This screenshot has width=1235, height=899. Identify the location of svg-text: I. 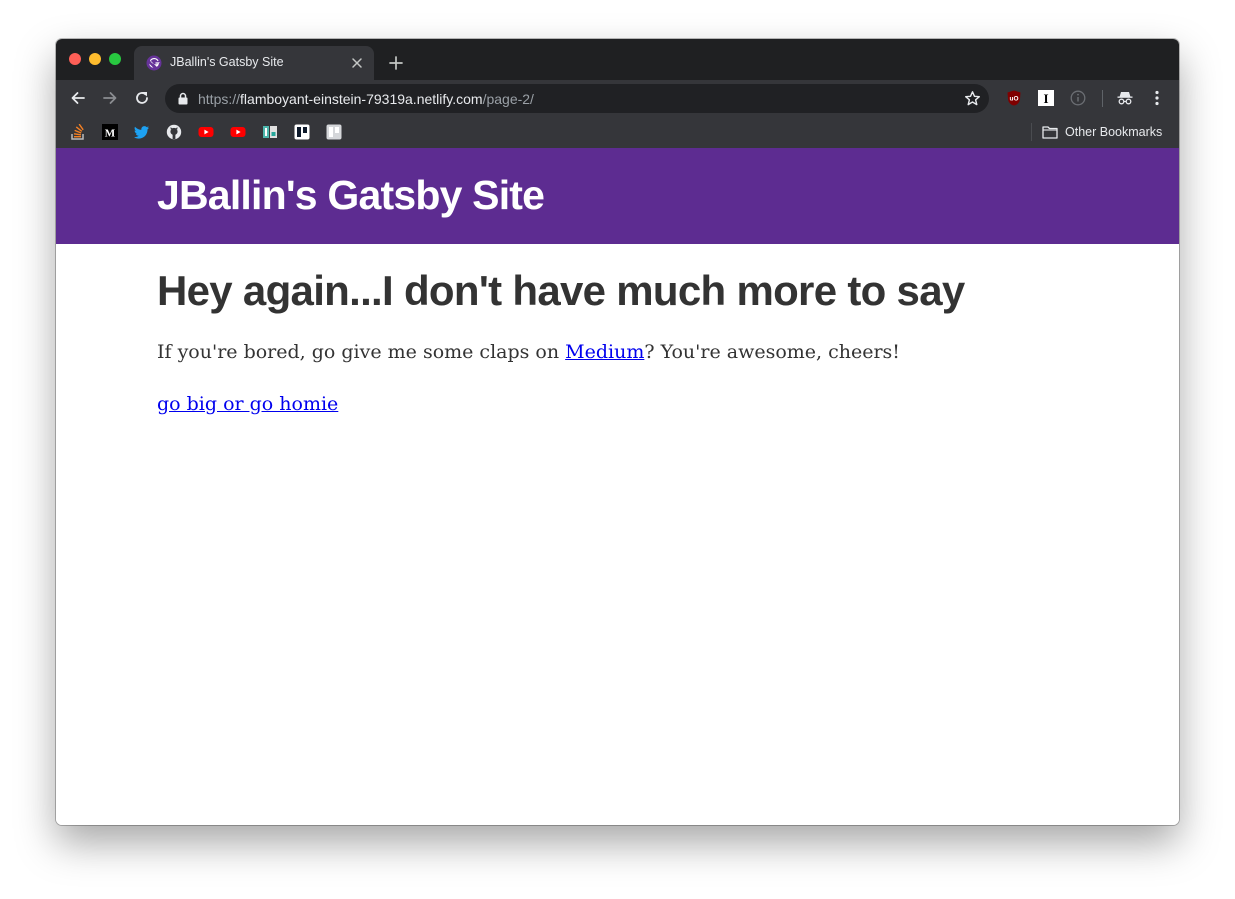
(1045, 98).